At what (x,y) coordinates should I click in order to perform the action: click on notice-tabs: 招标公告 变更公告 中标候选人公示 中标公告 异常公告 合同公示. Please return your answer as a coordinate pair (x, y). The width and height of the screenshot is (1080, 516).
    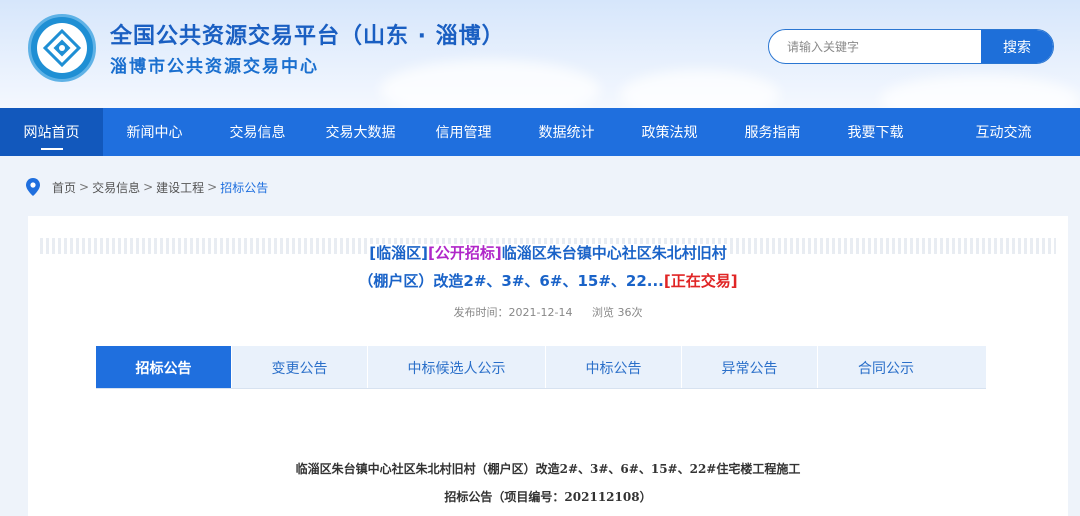
    Looking at the image, I should click on (541, 367).